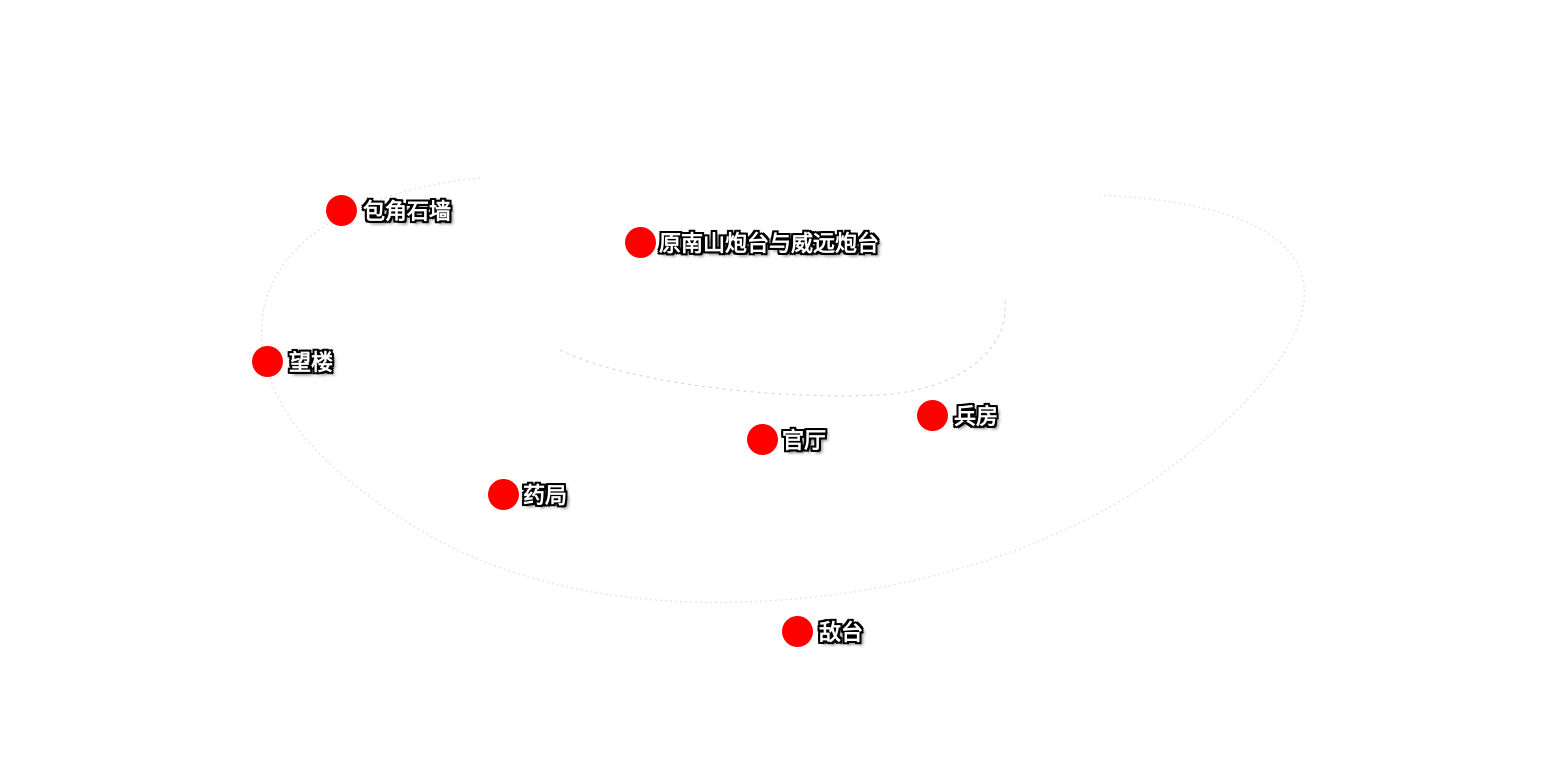 The image size is (1563, 767). I want to click on poi-ditai: 敌台, so click(822, 631).